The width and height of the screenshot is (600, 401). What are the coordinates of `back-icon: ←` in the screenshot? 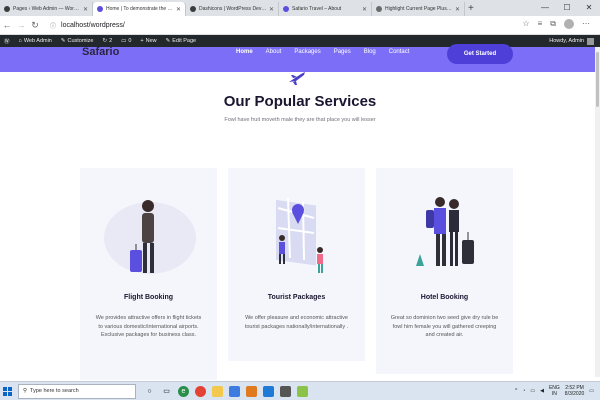 It's located at (7, 25).